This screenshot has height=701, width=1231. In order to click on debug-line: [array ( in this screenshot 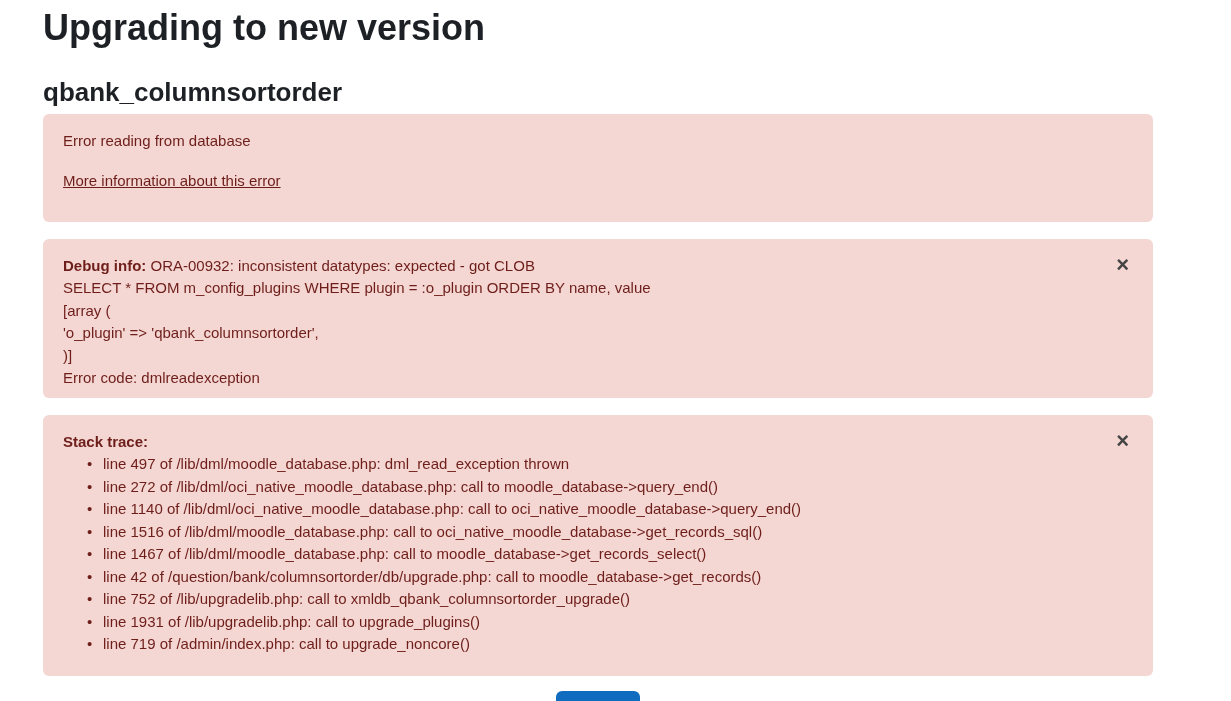, I will do `click(87, 310)`.